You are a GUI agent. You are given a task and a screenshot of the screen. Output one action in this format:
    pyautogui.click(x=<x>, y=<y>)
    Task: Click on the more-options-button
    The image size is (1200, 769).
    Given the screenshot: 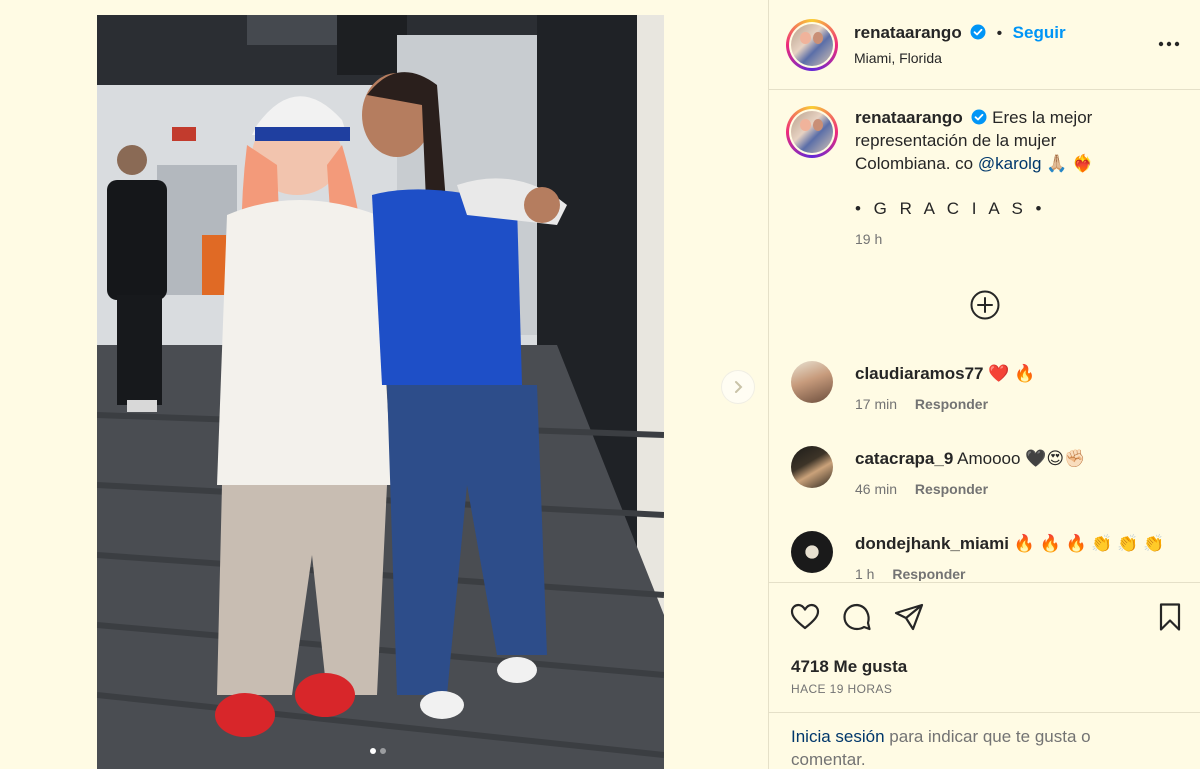 What is the action you would take?
    pyautogui.click(x=1169, y=44)
    